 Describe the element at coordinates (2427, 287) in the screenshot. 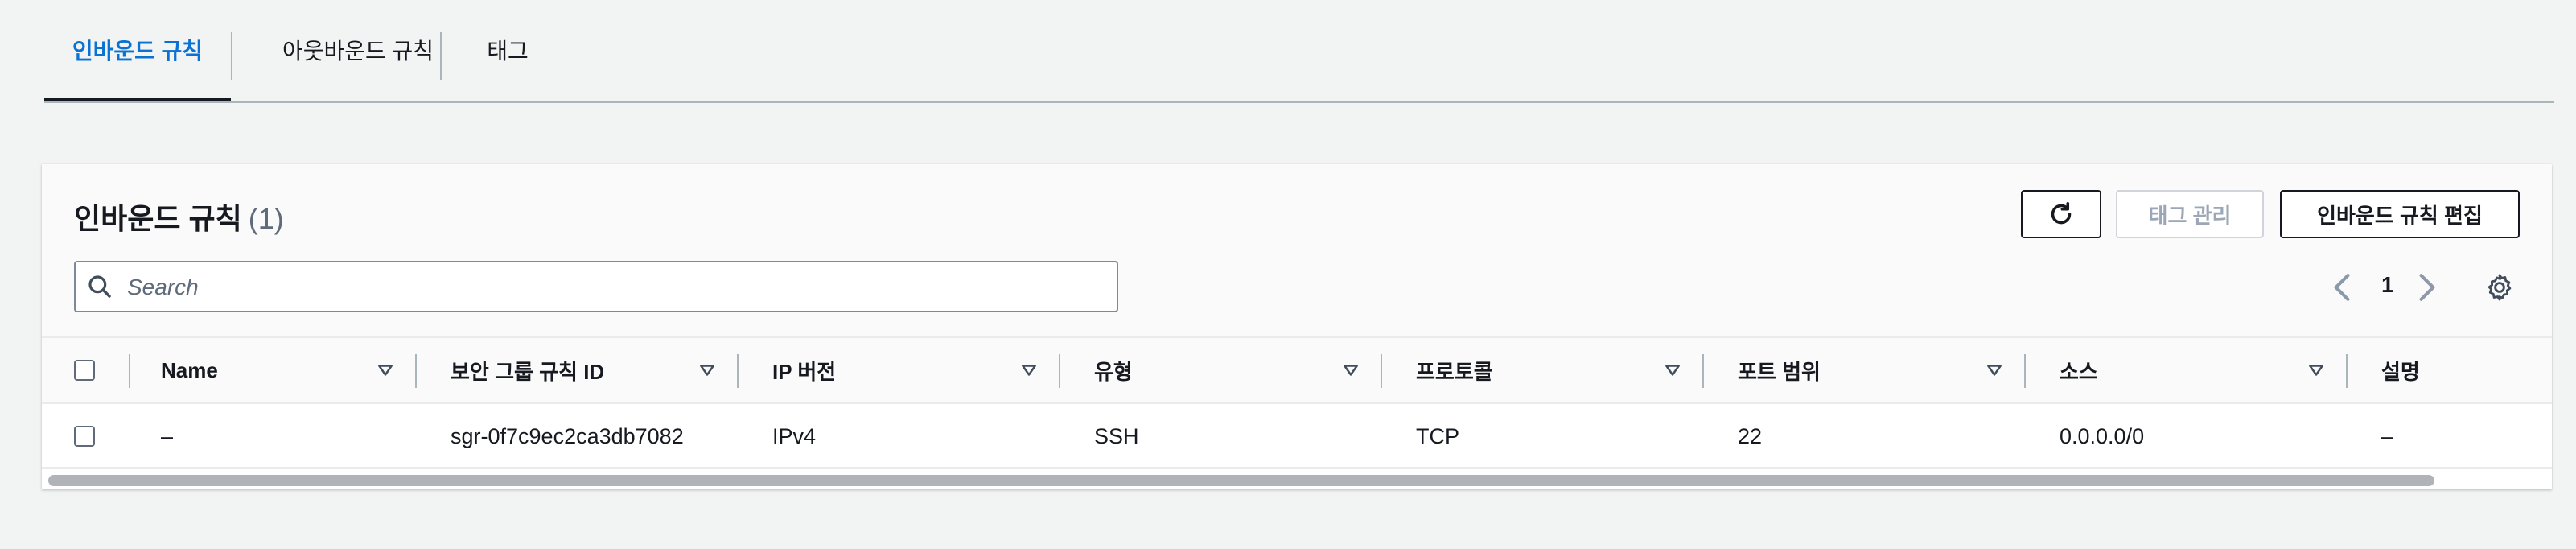

I see `chevron-right-icon` at that location.